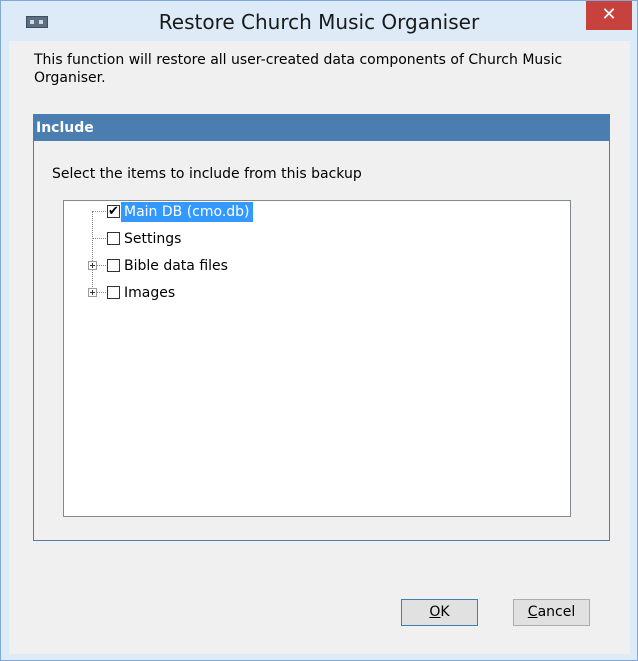 The width and height of the screenshot is (638, 661). What do you see at coordinates (37, 22) in the screenshot?
I see `tape-icon` at bounding box center [37, 22].